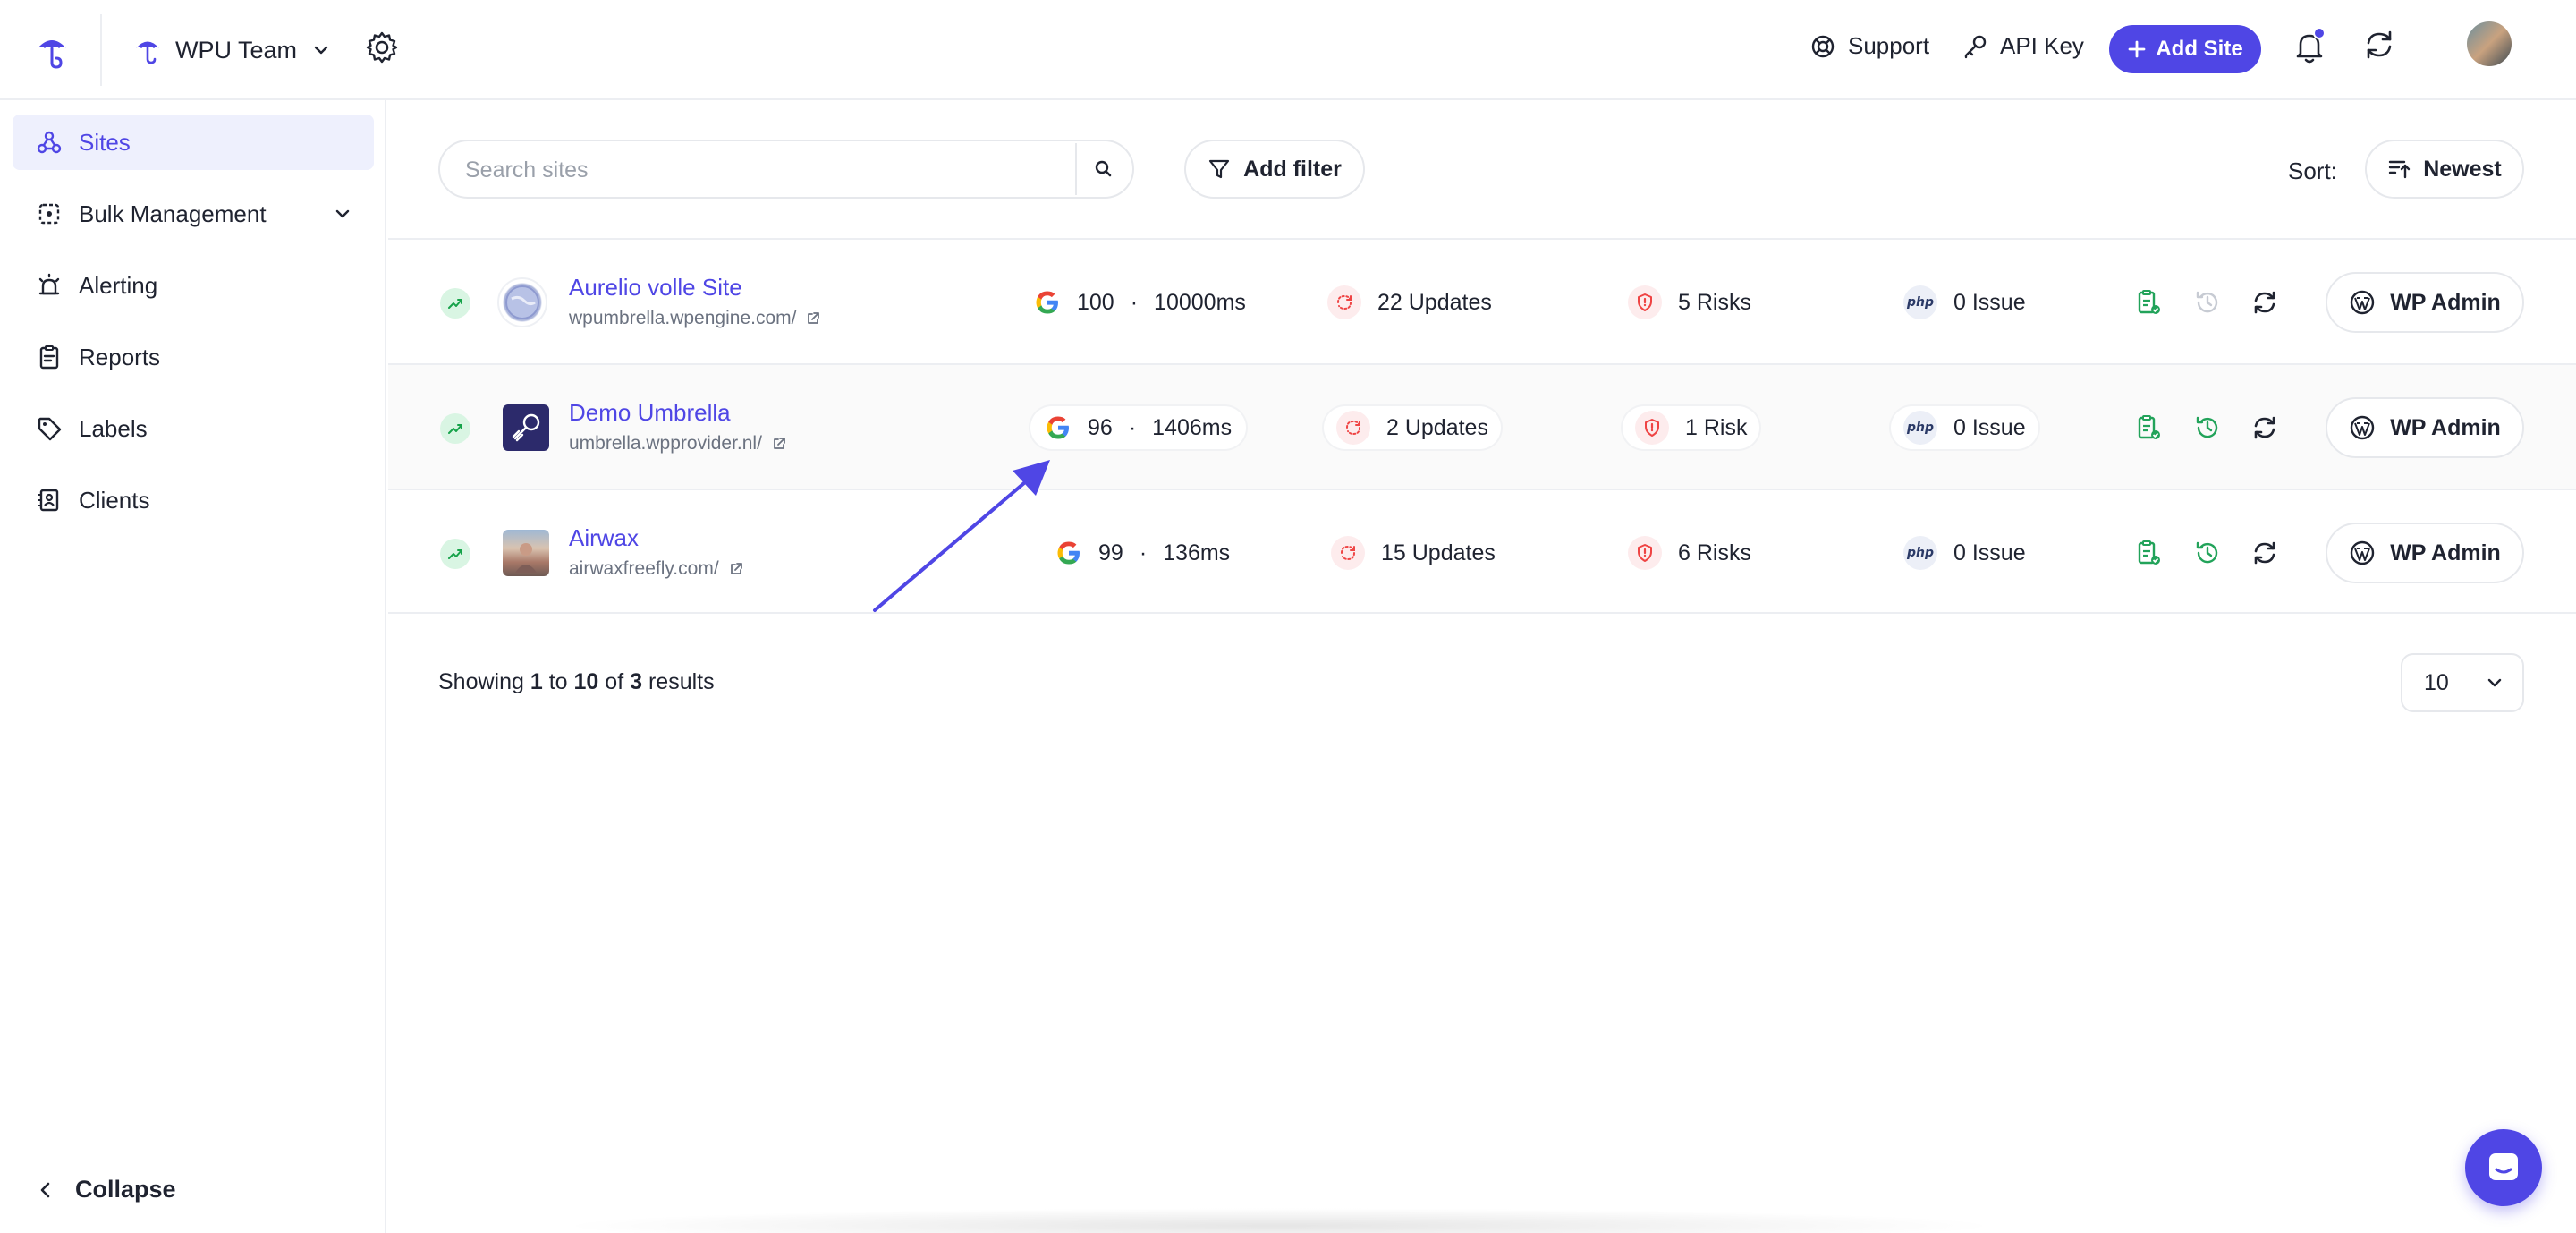 Image resolution: width=2576 pixels, height=1233 pixels. What do you see at coordinates (650, 413) in the screenshot?
I see `site-name-link: Demo Umbrella` at bounding box center [650, 413].